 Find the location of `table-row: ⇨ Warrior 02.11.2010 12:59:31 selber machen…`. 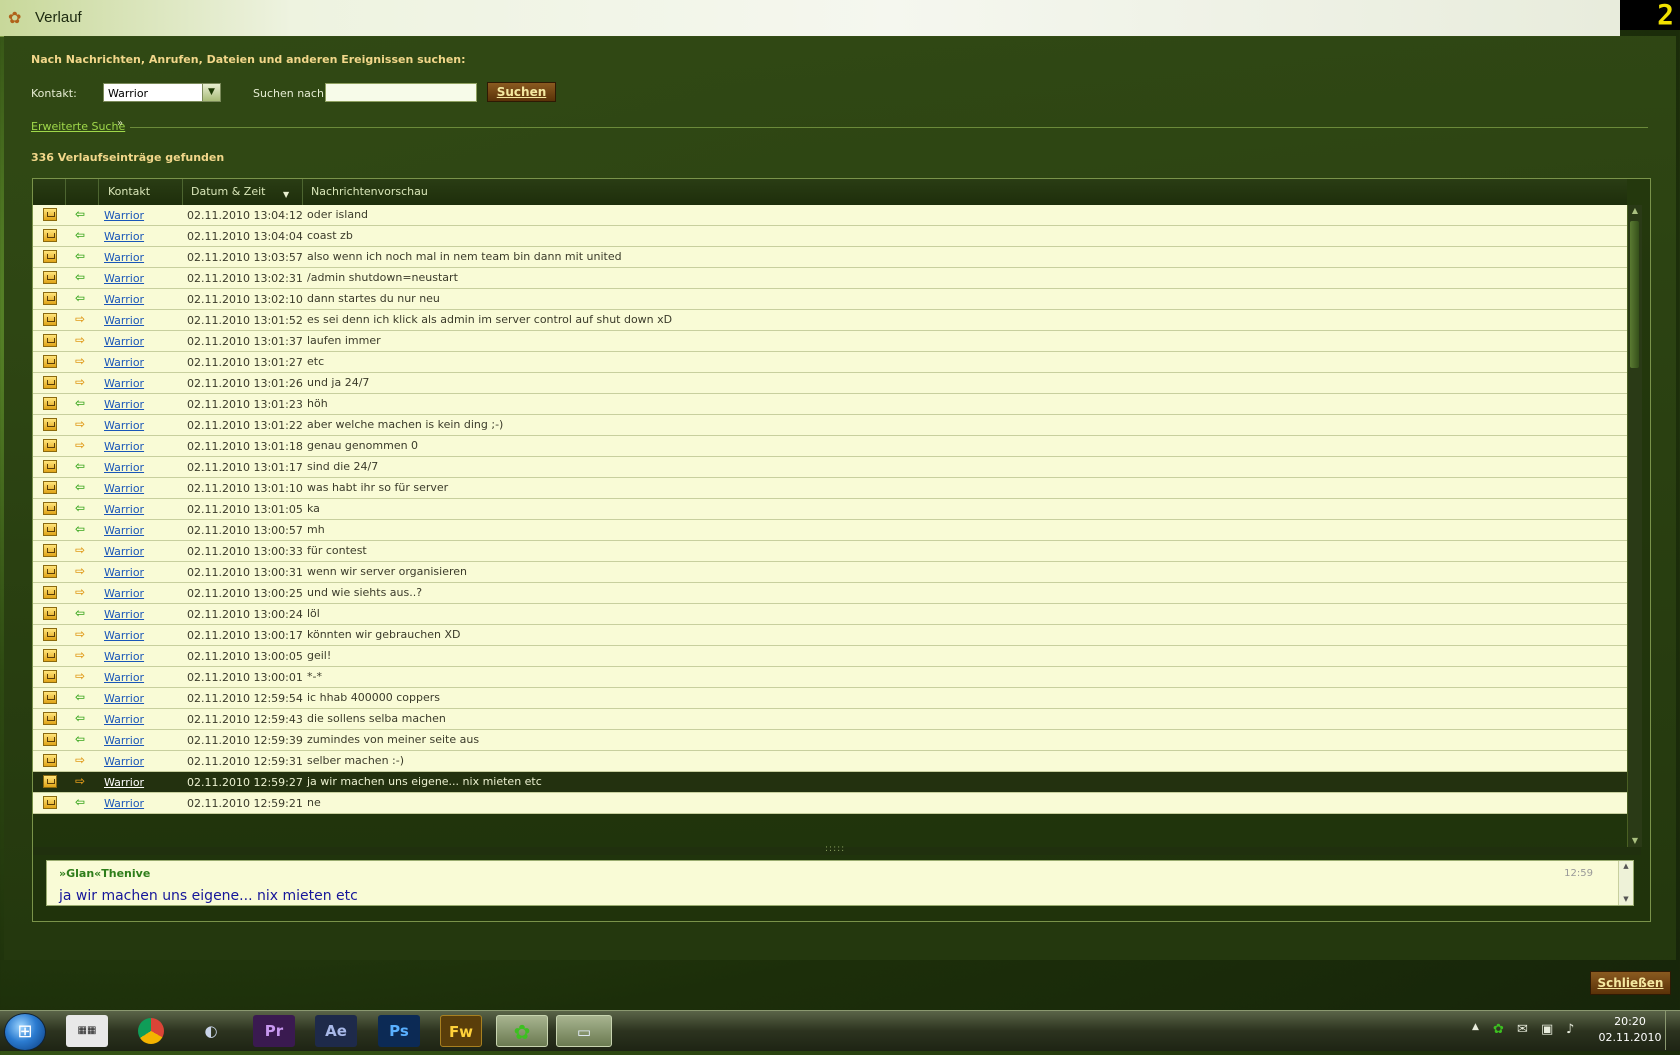

table-row: ⇨ Warrior 02.11.2010 12:59:31 selber machen… is located at coordinates (830, 761).